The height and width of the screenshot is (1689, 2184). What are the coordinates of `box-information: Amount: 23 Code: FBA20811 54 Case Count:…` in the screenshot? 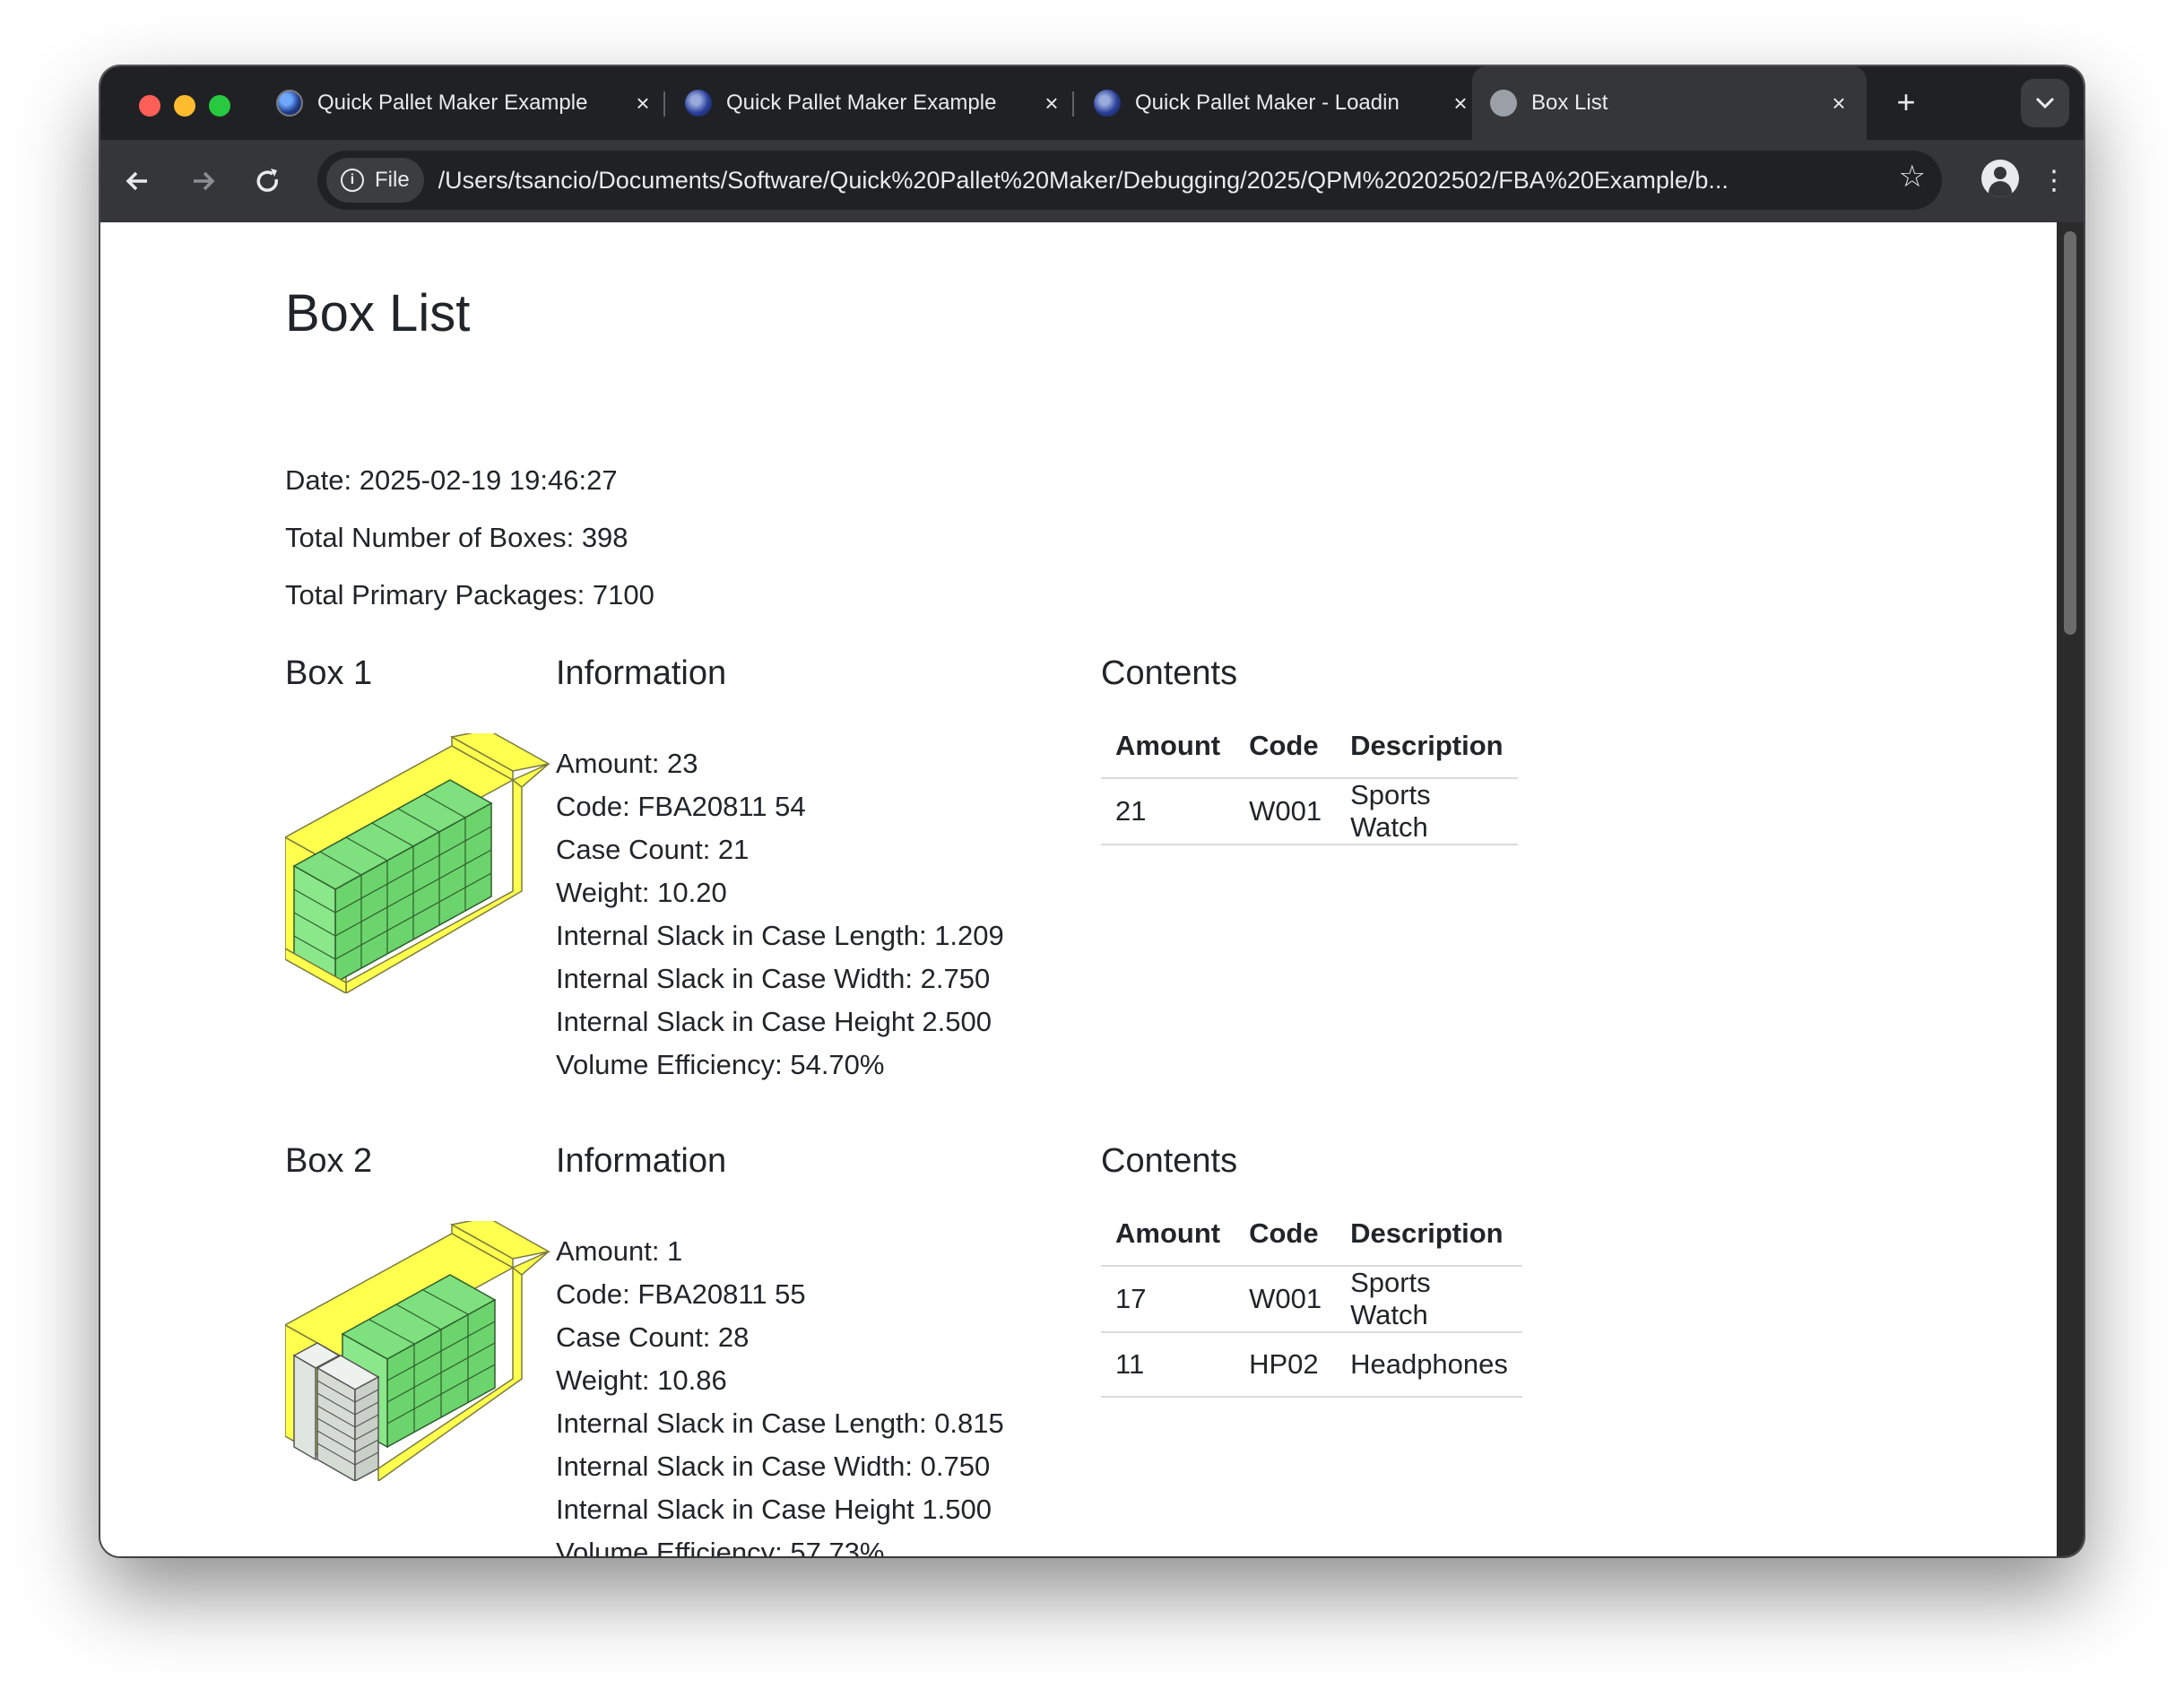 It's located at (780, 914).